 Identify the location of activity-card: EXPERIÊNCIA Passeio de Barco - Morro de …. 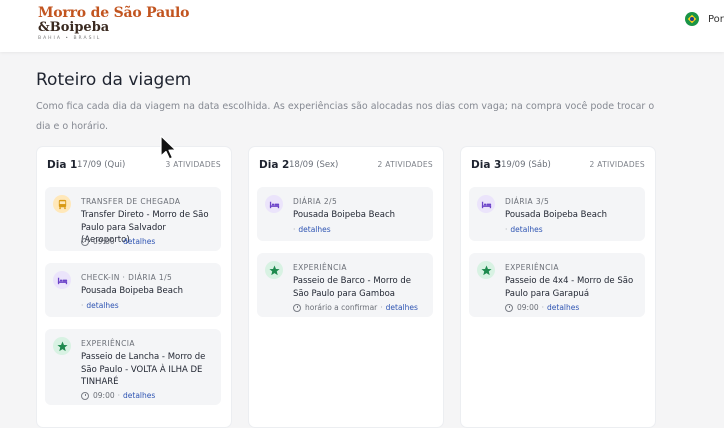
(345, 285).